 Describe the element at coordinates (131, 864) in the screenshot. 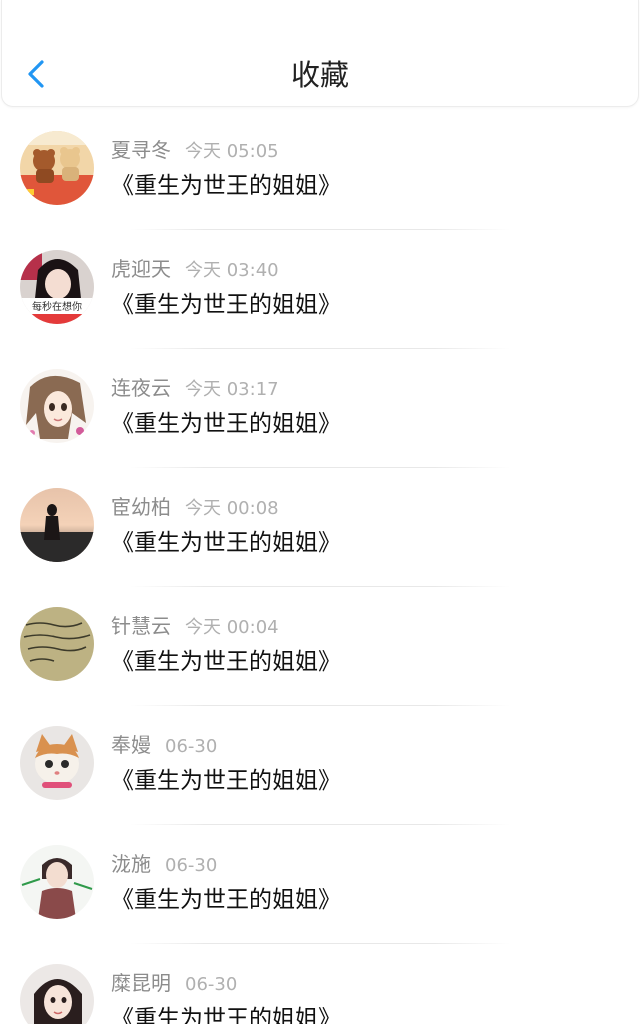

I see `user-name: 泷施` at that location.